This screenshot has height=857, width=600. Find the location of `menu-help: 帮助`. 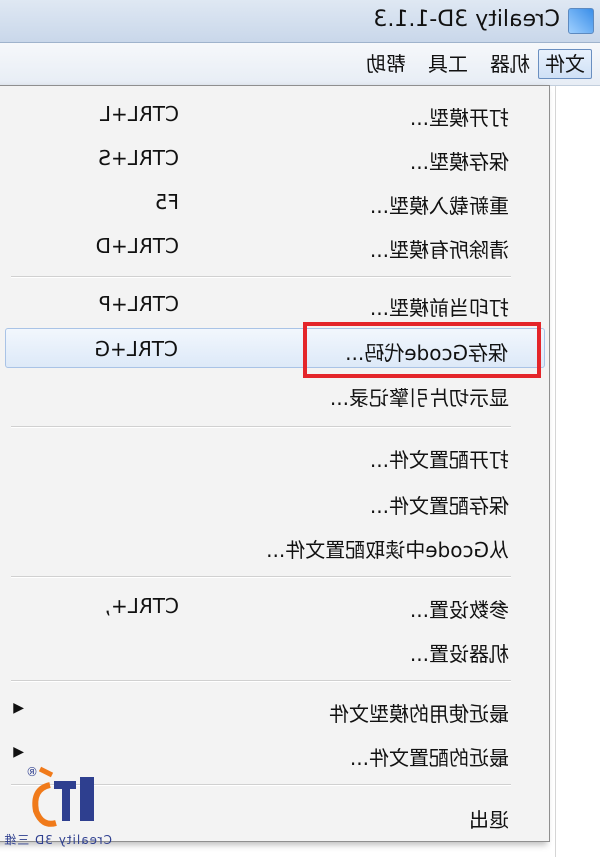

menu-help: 帮助 is located at coordinates (386, 64).